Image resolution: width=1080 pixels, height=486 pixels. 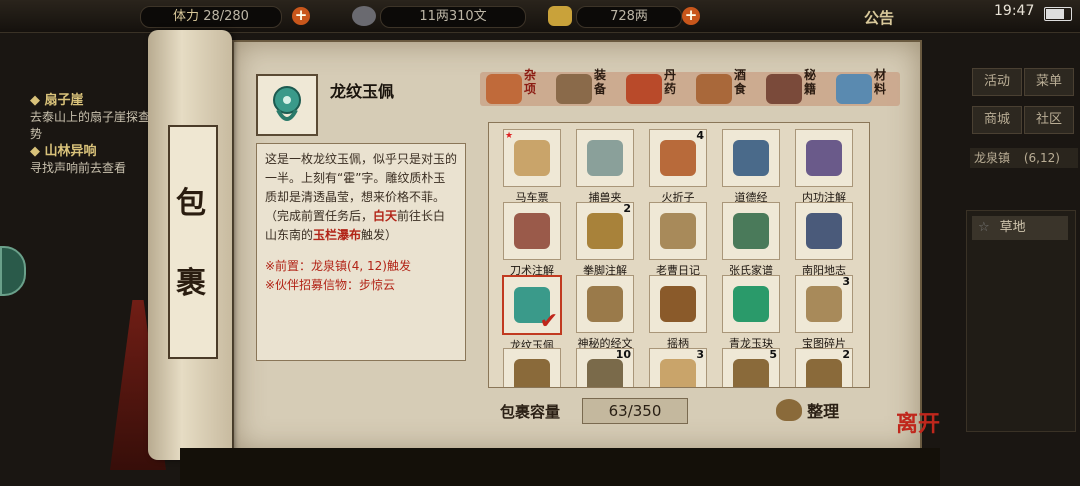 I want to click on shop-button: 商城, so click(x=997, y=120).